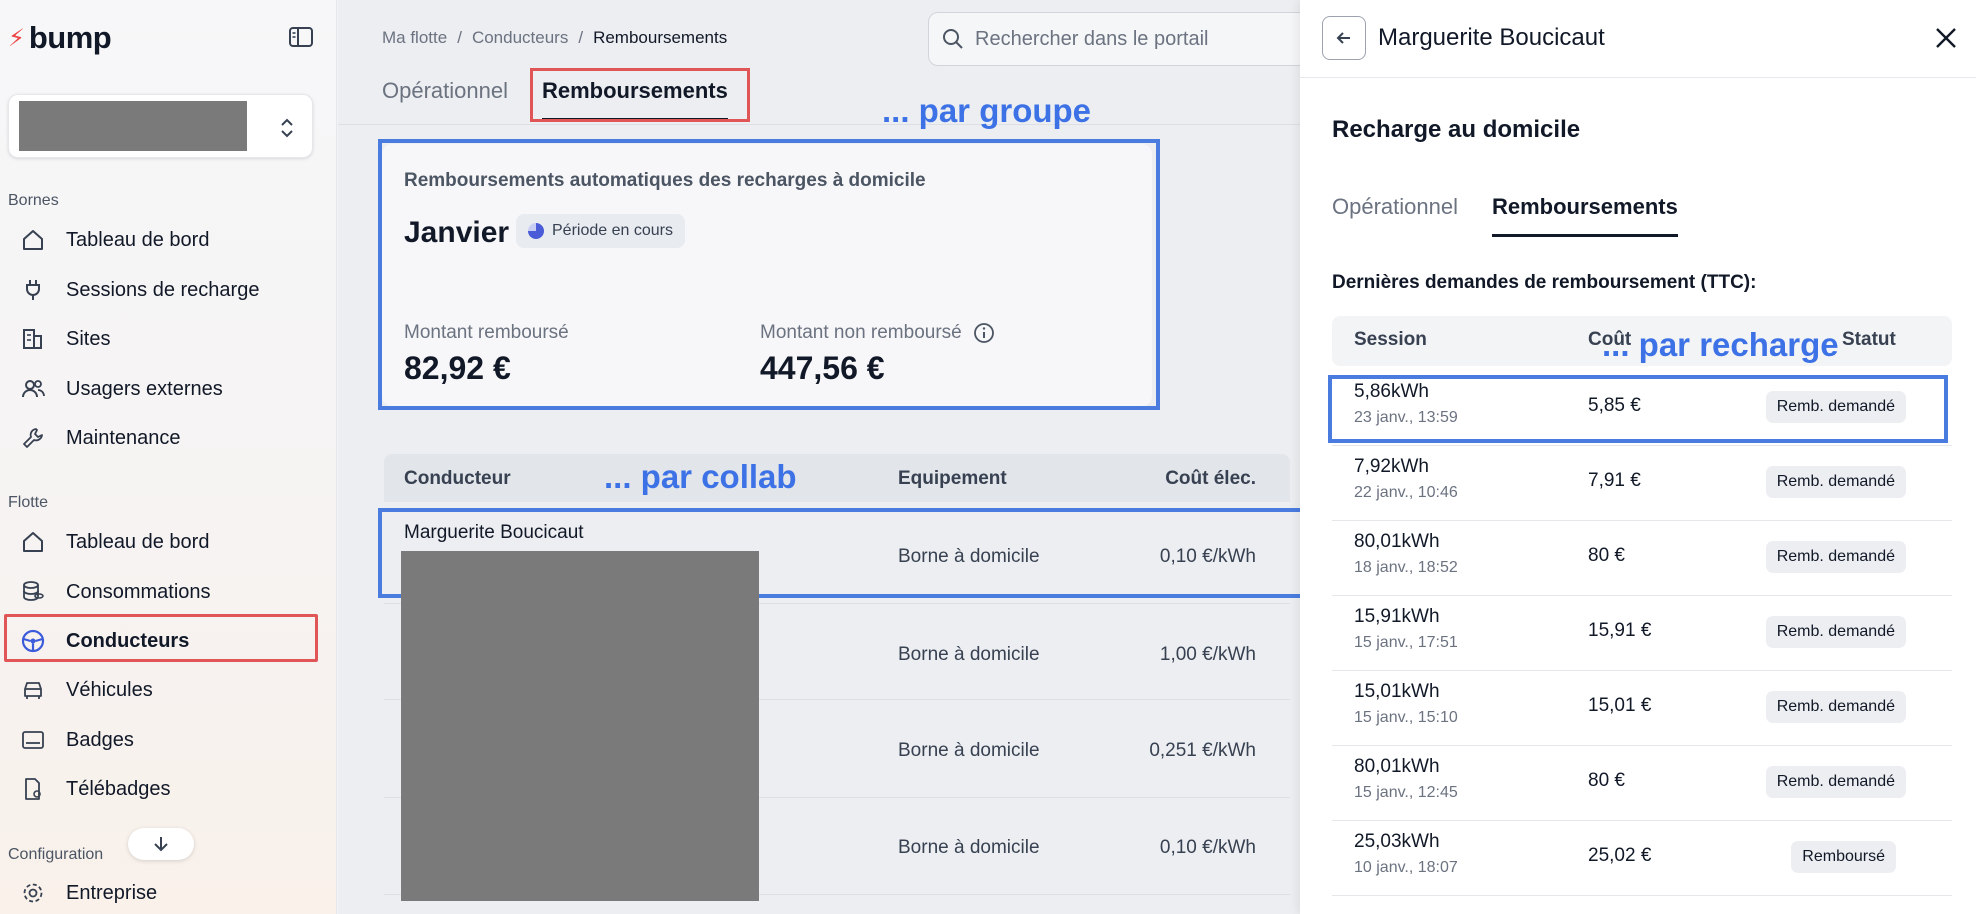  Describe the element at coordinates (1123, 39) in the screenshot. I see `search-input: Rechercher dans le portail` at that location.